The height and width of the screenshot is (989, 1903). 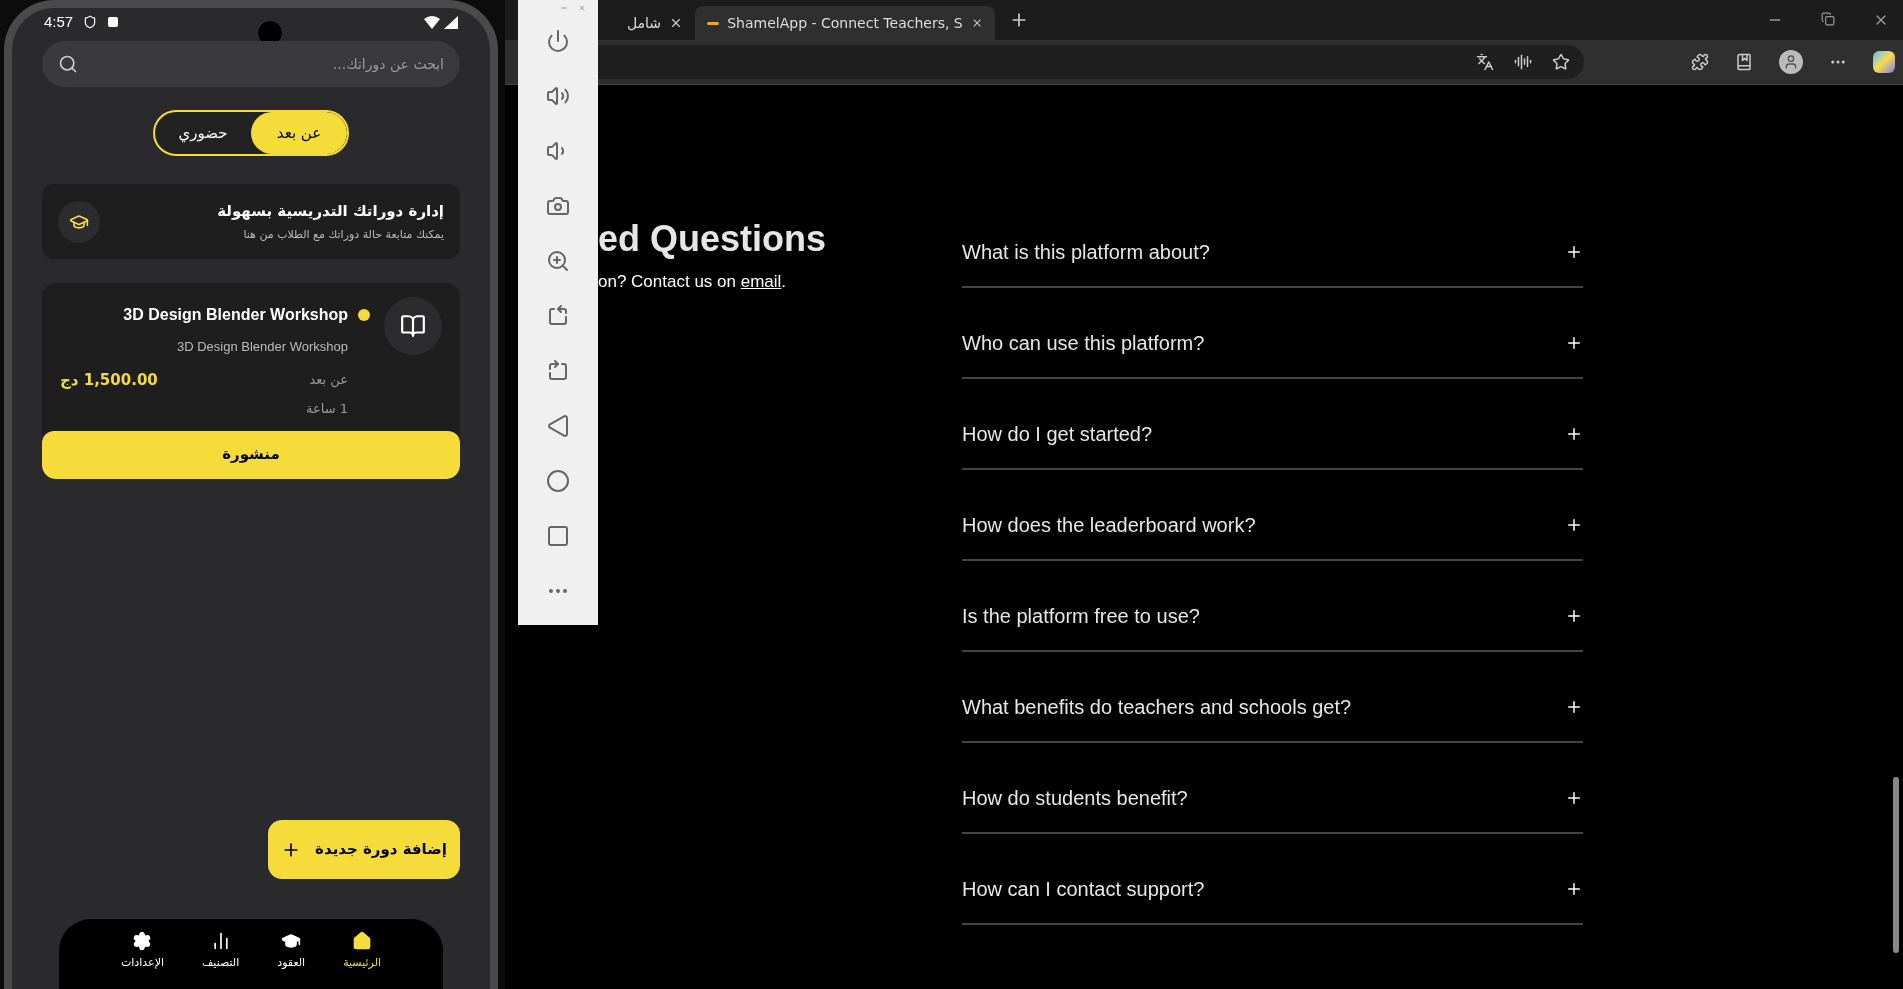 I want to click on profile-avatar, so click(x=1791, y=62).